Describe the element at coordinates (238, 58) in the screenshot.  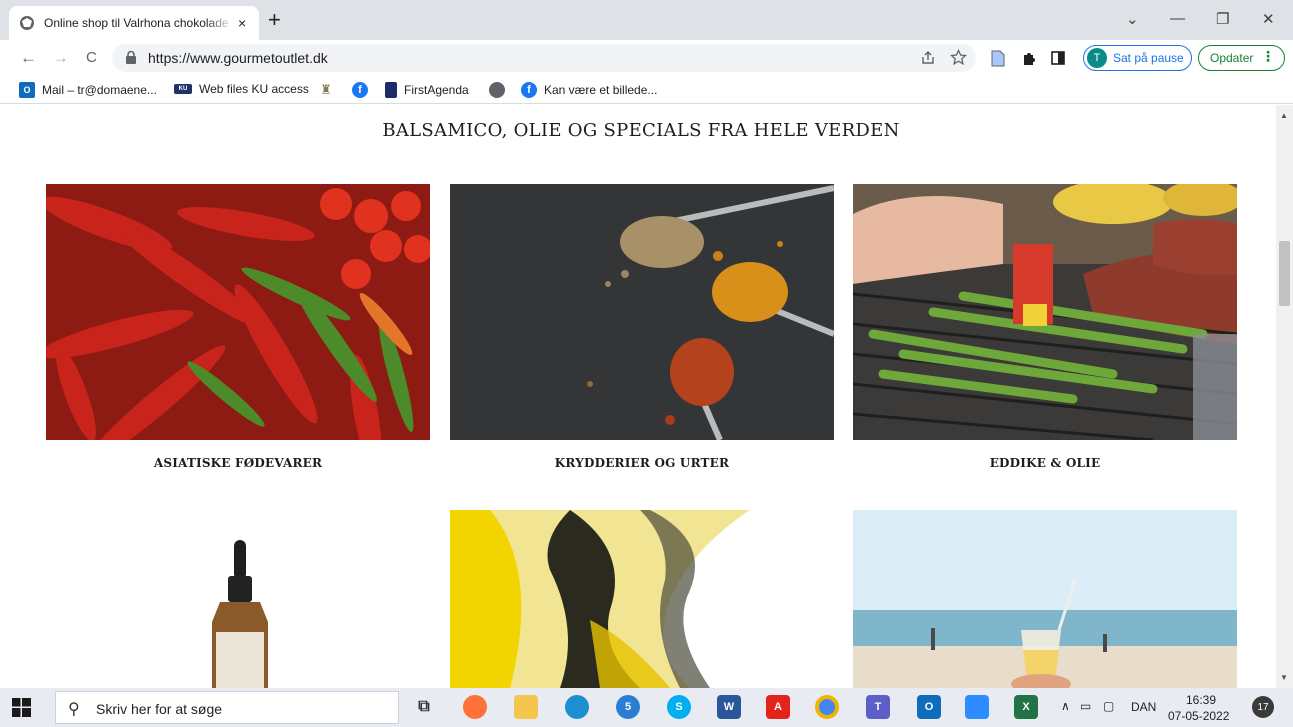
I see `url-text: https://www.gourmetoutlet.dk` at that location.